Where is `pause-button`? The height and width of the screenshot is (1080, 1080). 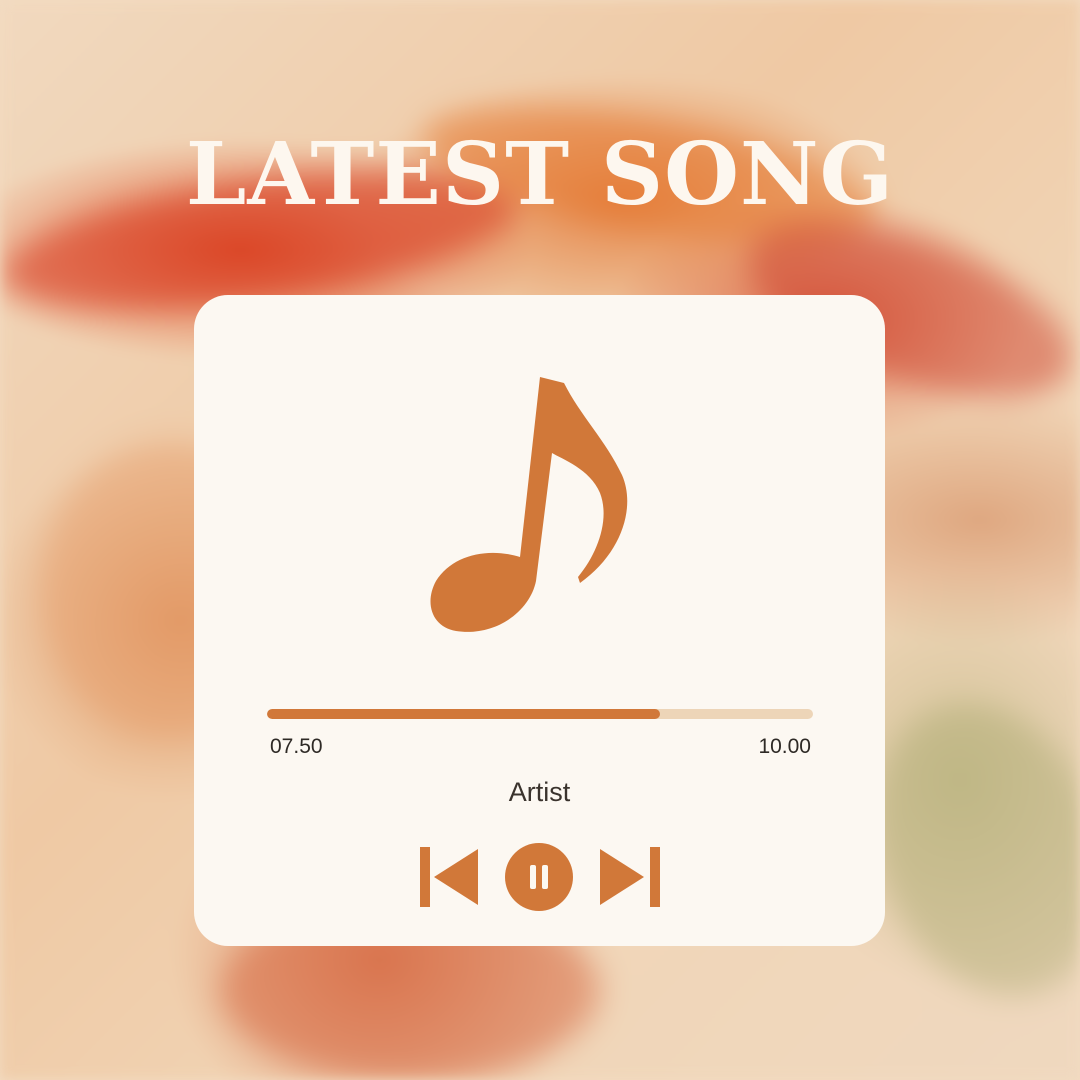
pause-button is located at coordinates (539, 877).